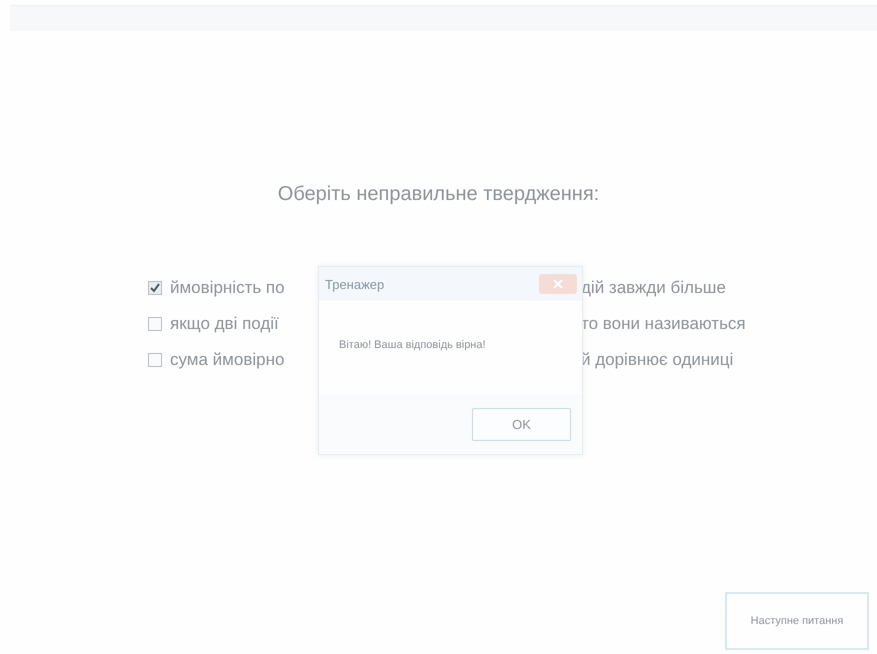  Describe the element at coordinates (412, 345) in the screenshot. I see `dialog-message: Вітаю! Ваша відповідь вірна!` at that location.